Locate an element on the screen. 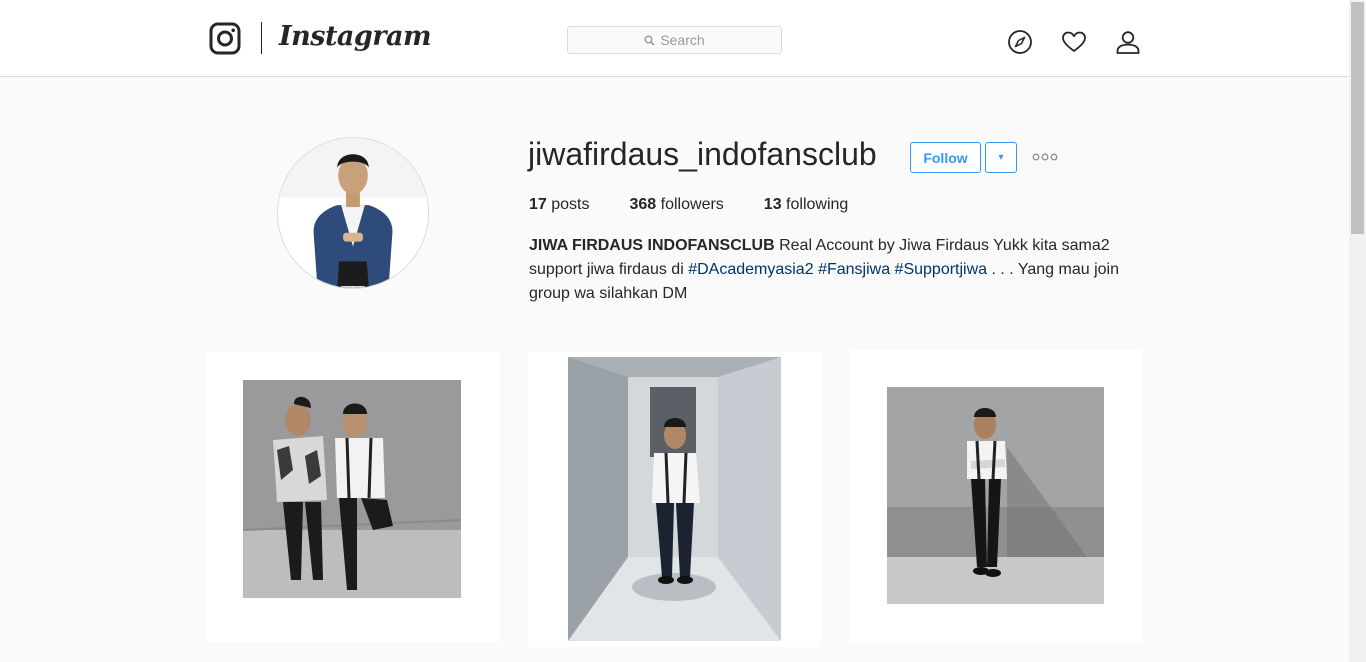 This screenshot has height=662, width=1366. posts-stat: 17 posts is located at coordinates (559, 205).